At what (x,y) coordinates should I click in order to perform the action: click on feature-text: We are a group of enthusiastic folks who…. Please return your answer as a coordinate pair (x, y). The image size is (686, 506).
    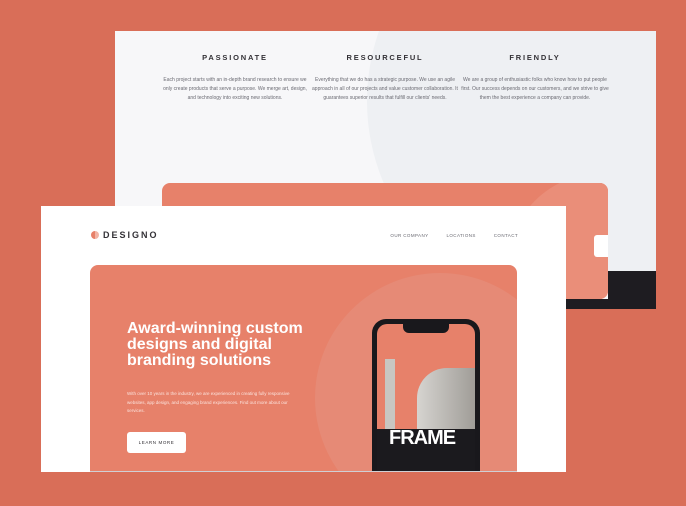
    Looking at the image, I should click on (535, 89).